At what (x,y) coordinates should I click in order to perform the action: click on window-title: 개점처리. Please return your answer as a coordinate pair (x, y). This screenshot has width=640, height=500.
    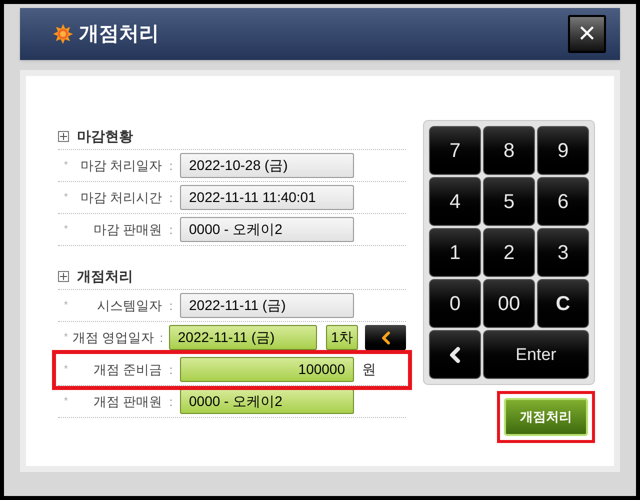
    Looking at the image, I should click on (119, 34).